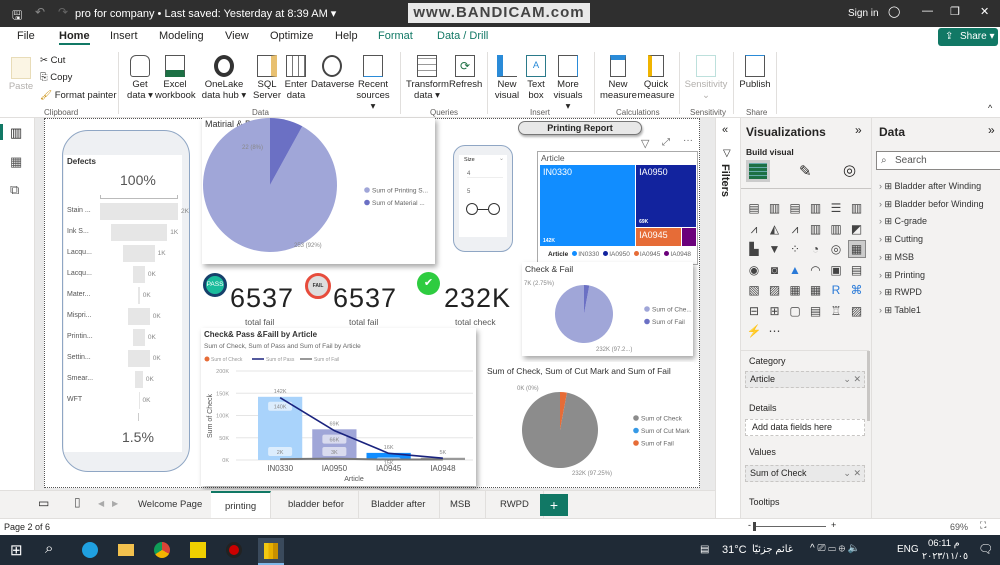 The width and height of the screenshot is (1000, 565). What do you see at coordinates (816, 290) in the screenshot?
I see `matrix-icon: ▦` at bounding box center [816, 290].